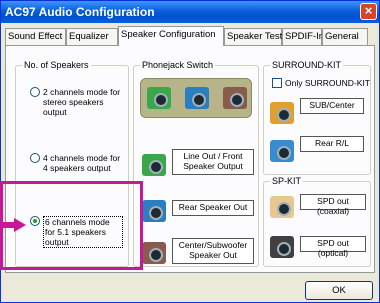 The image size is (380, 303). Describe the element at coordinates (178, 65) in the screenshot. I see `phonejack-group-title: Phonejack Switch` at that location.